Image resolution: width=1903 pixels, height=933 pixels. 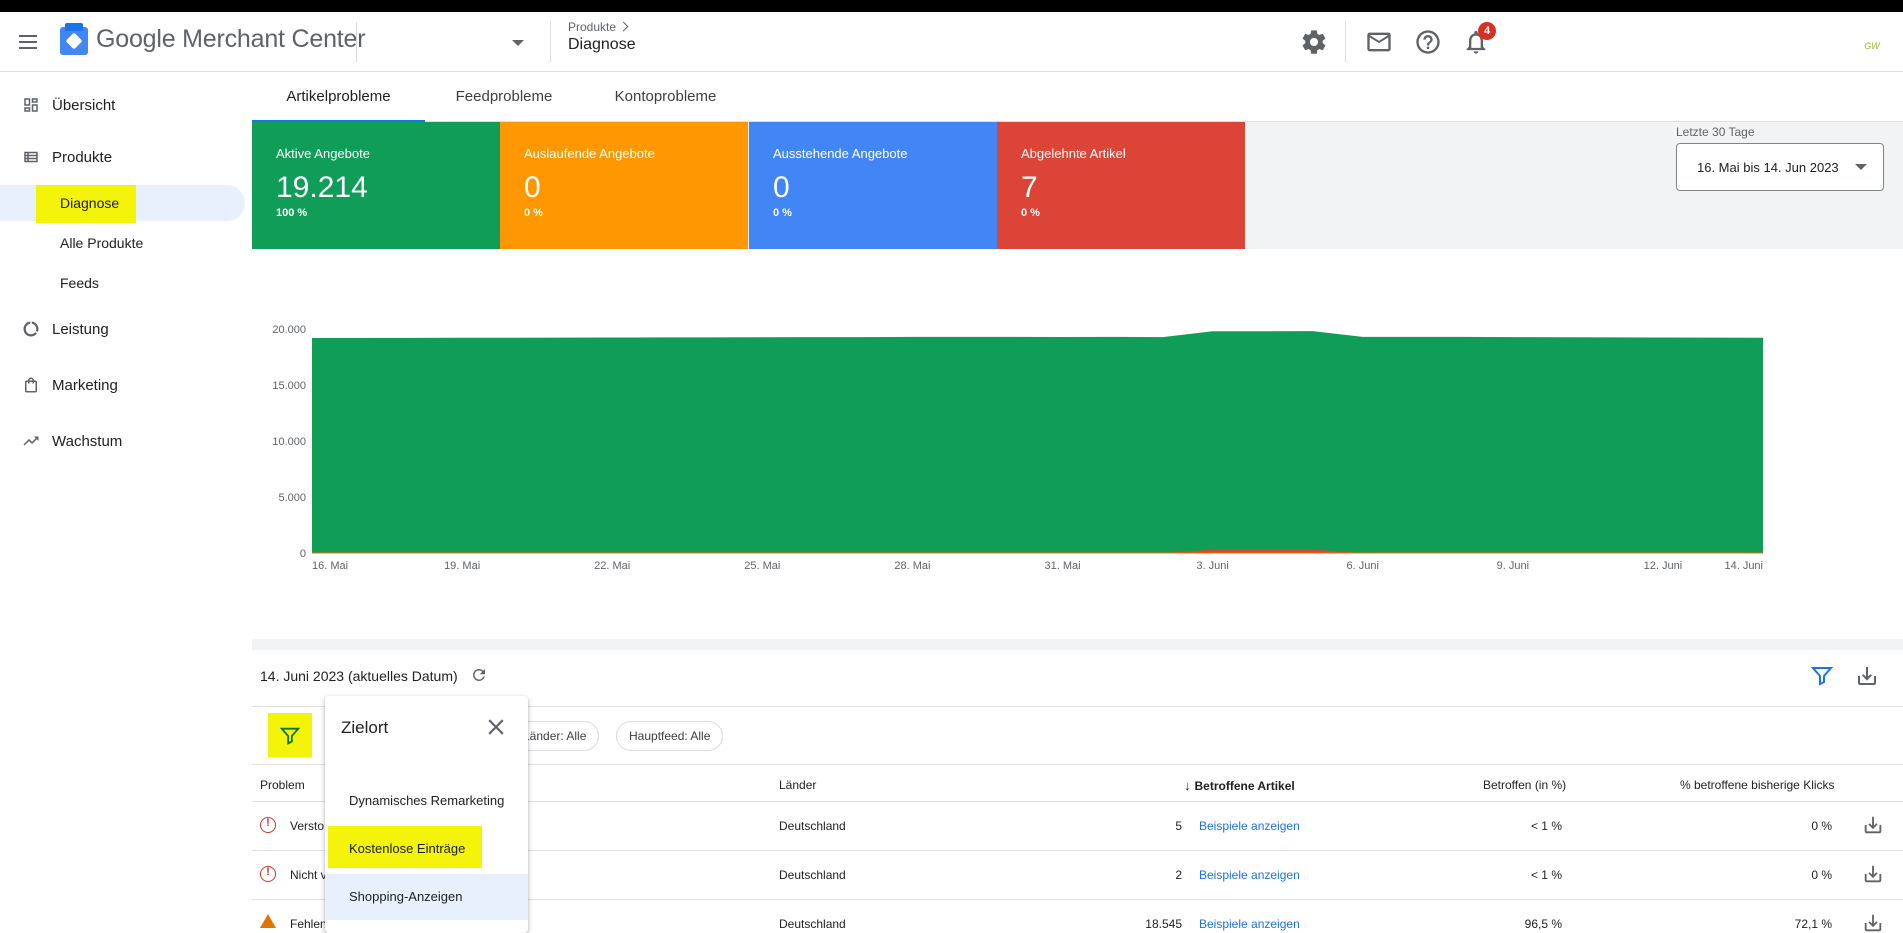 What do you see at coordinates (1314, 42) in the screenshot?
I see `gear-icon` at bounding box center [1314, 42].